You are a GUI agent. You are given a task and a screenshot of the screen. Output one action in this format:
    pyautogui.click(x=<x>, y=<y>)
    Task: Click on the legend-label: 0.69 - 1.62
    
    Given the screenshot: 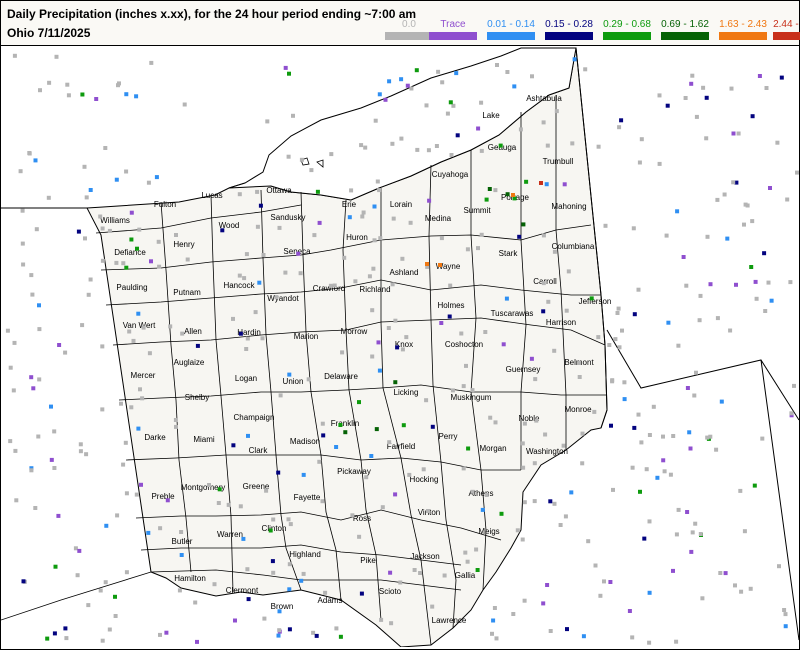 What is the action you would take?
    pyautogui.click(x=685, y=24)
    